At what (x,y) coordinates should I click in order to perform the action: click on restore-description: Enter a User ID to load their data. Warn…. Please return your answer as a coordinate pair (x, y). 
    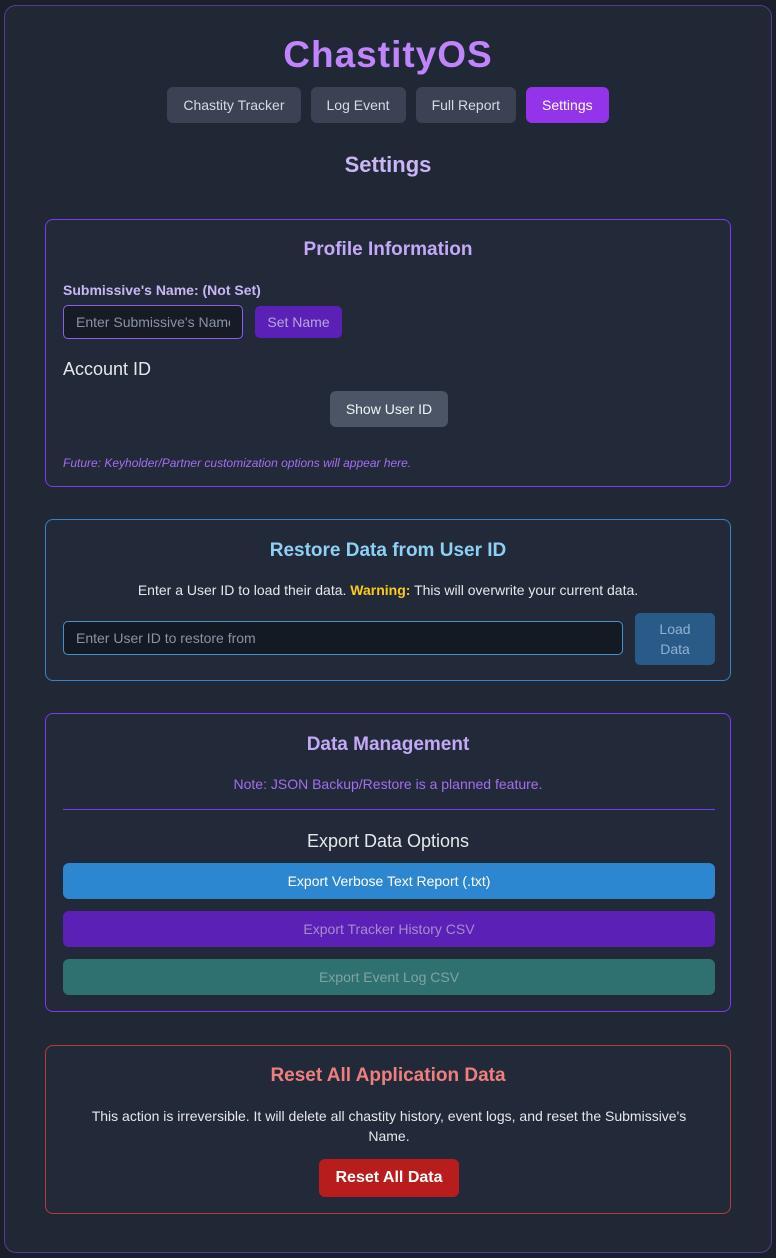
    Looking at the image, I should click on (388, 590).